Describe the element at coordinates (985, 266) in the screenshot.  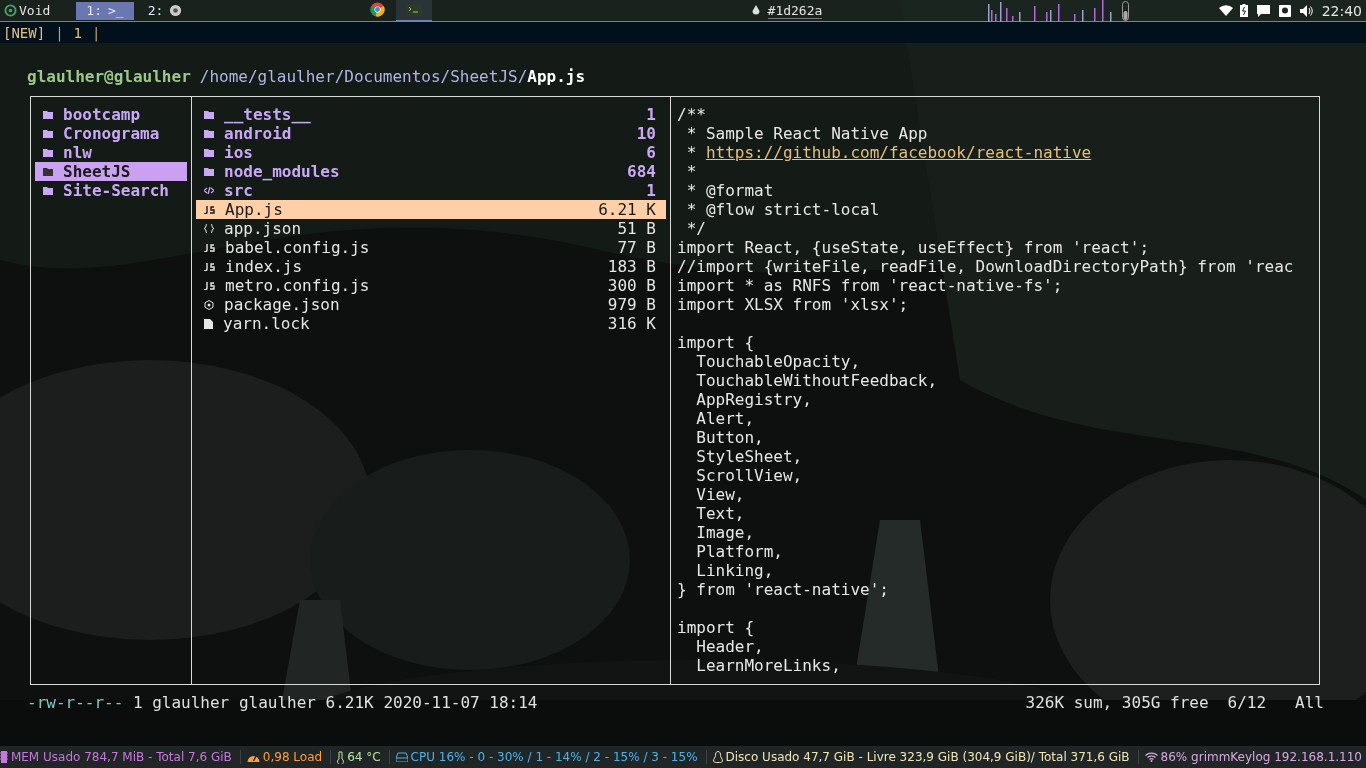
I see `code-line: //import {writeFile, readFile, DownloadDirectoryPath} from 'reac` at that location.